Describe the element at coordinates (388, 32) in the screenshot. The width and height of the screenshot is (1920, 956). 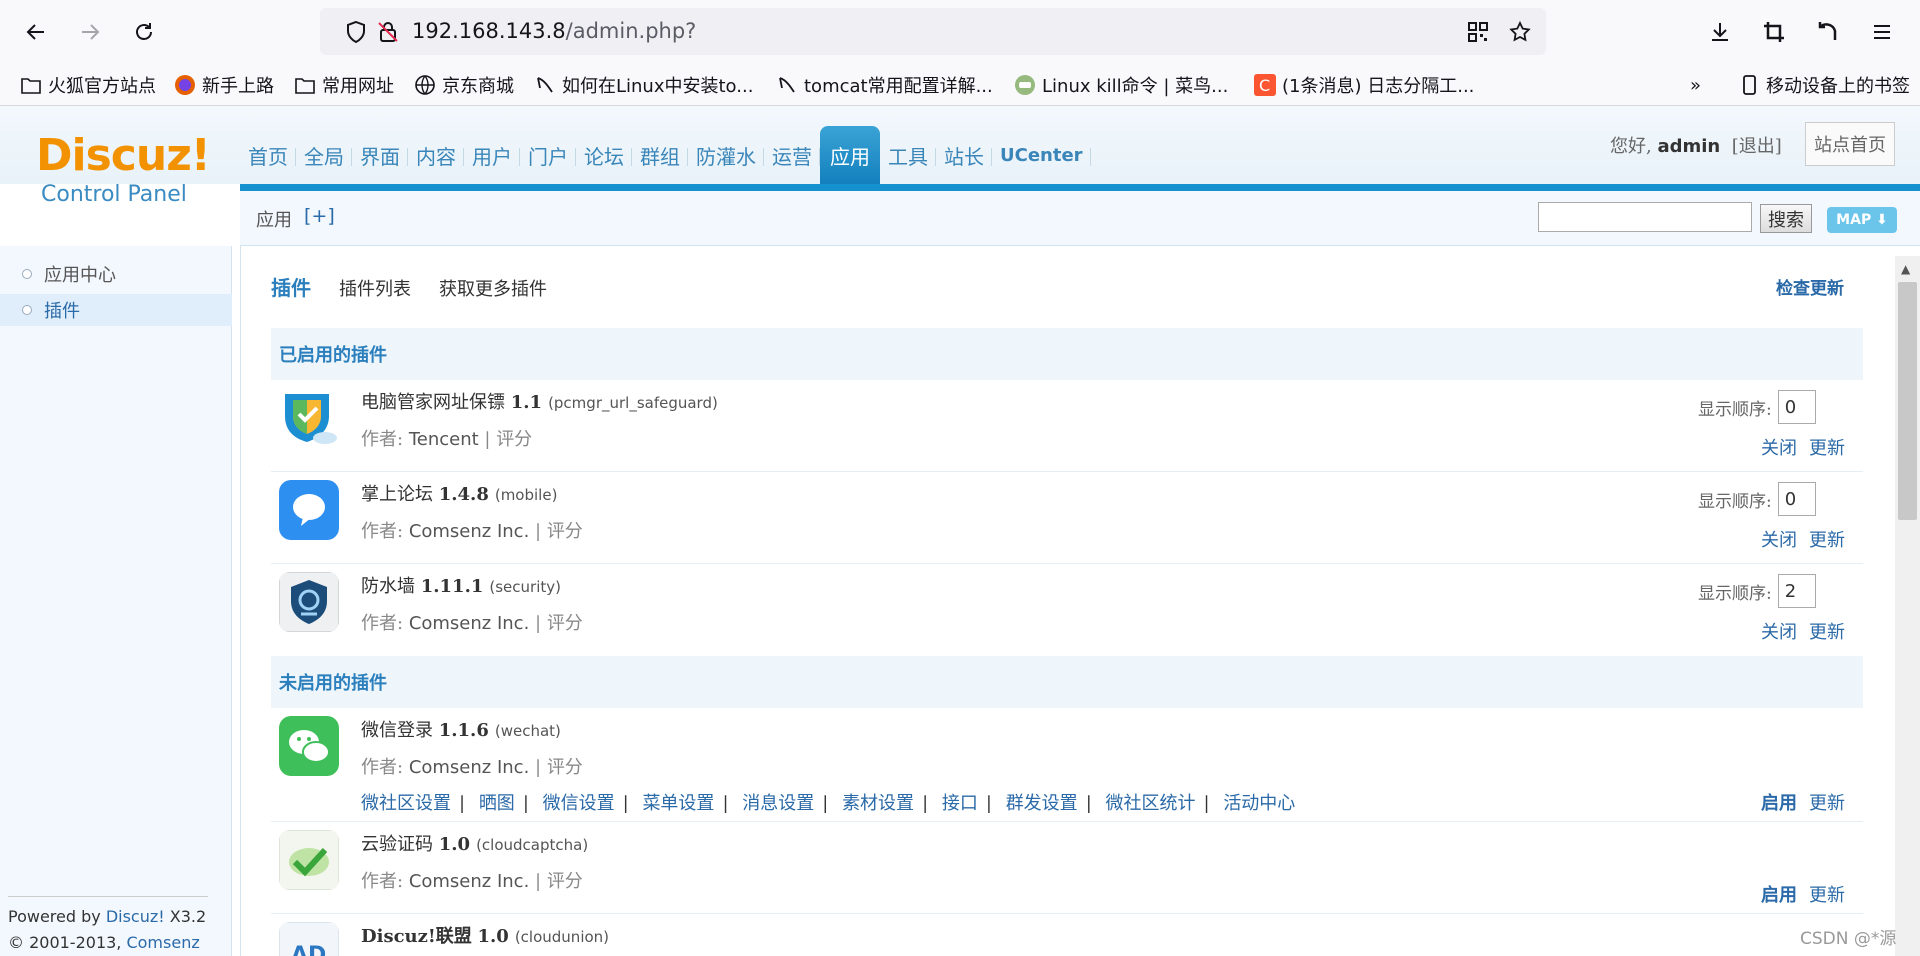
I see `insecure-lock-icon` at that location.